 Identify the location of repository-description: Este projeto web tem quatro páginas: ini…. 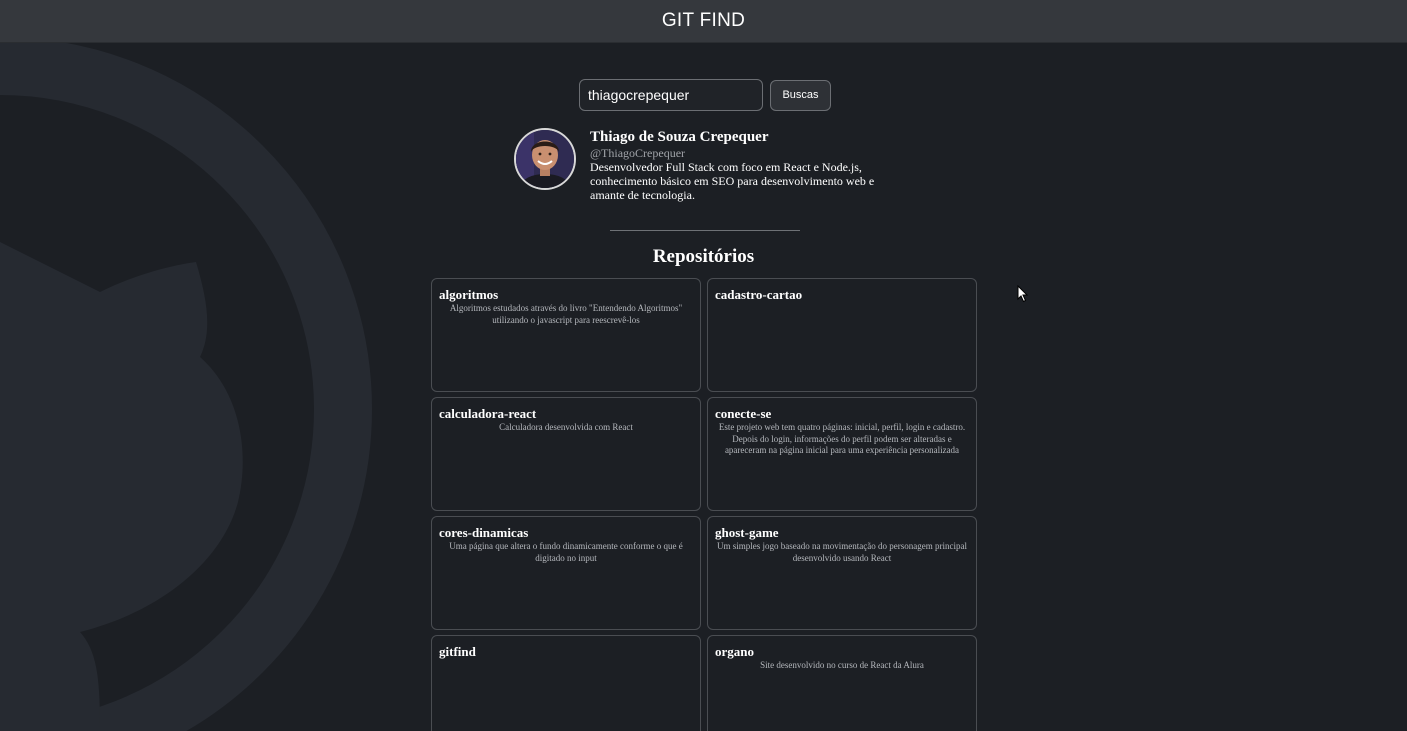
(842, 438).